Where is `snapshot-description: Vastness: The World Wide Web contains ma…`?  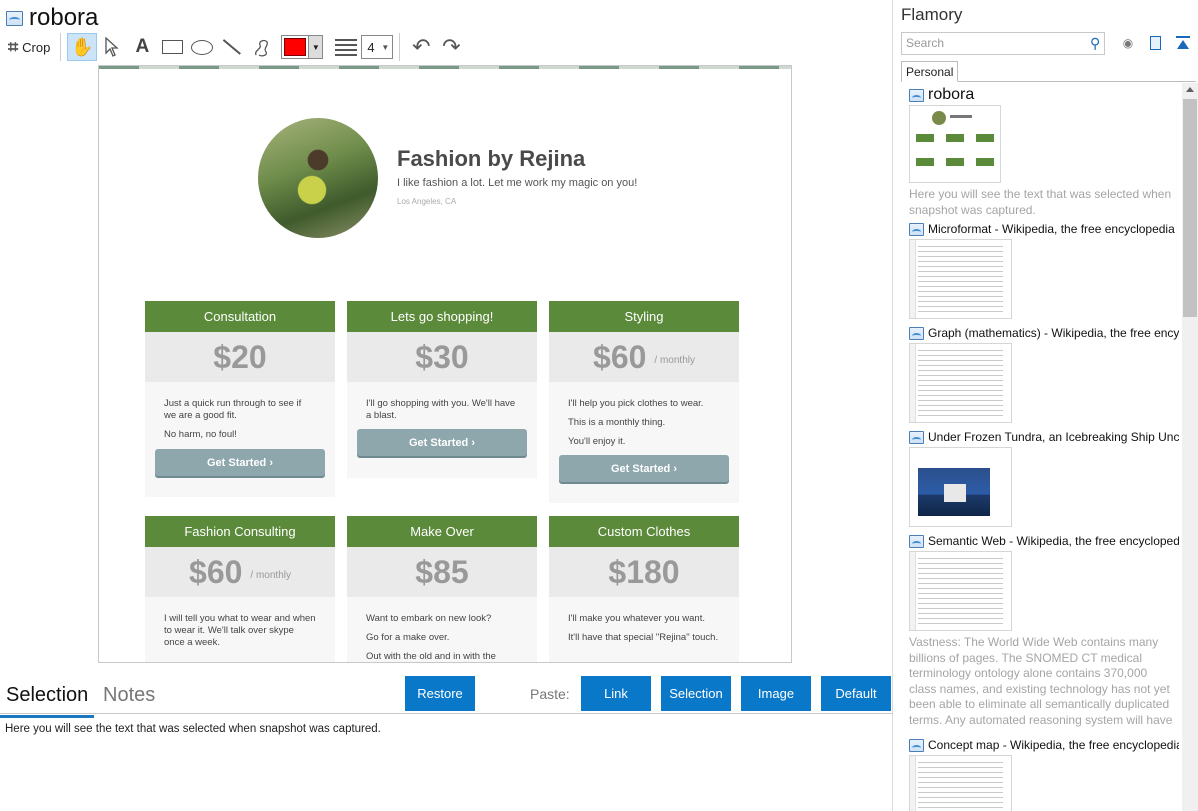 snapshot-description: Vastness: The World Wide Web contains ma… is located at coordinates (1041, 681).